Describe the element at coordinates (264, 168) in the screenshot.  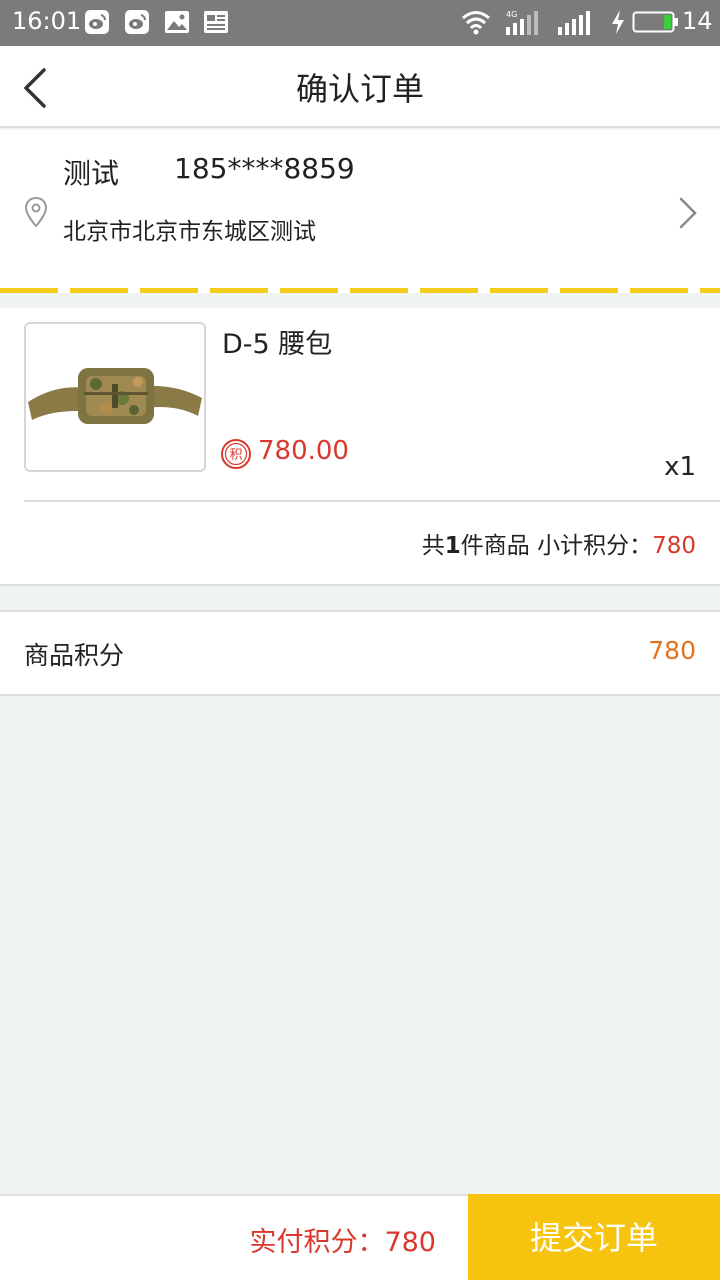
I see `recipient-phone: 185****8859` at that location.